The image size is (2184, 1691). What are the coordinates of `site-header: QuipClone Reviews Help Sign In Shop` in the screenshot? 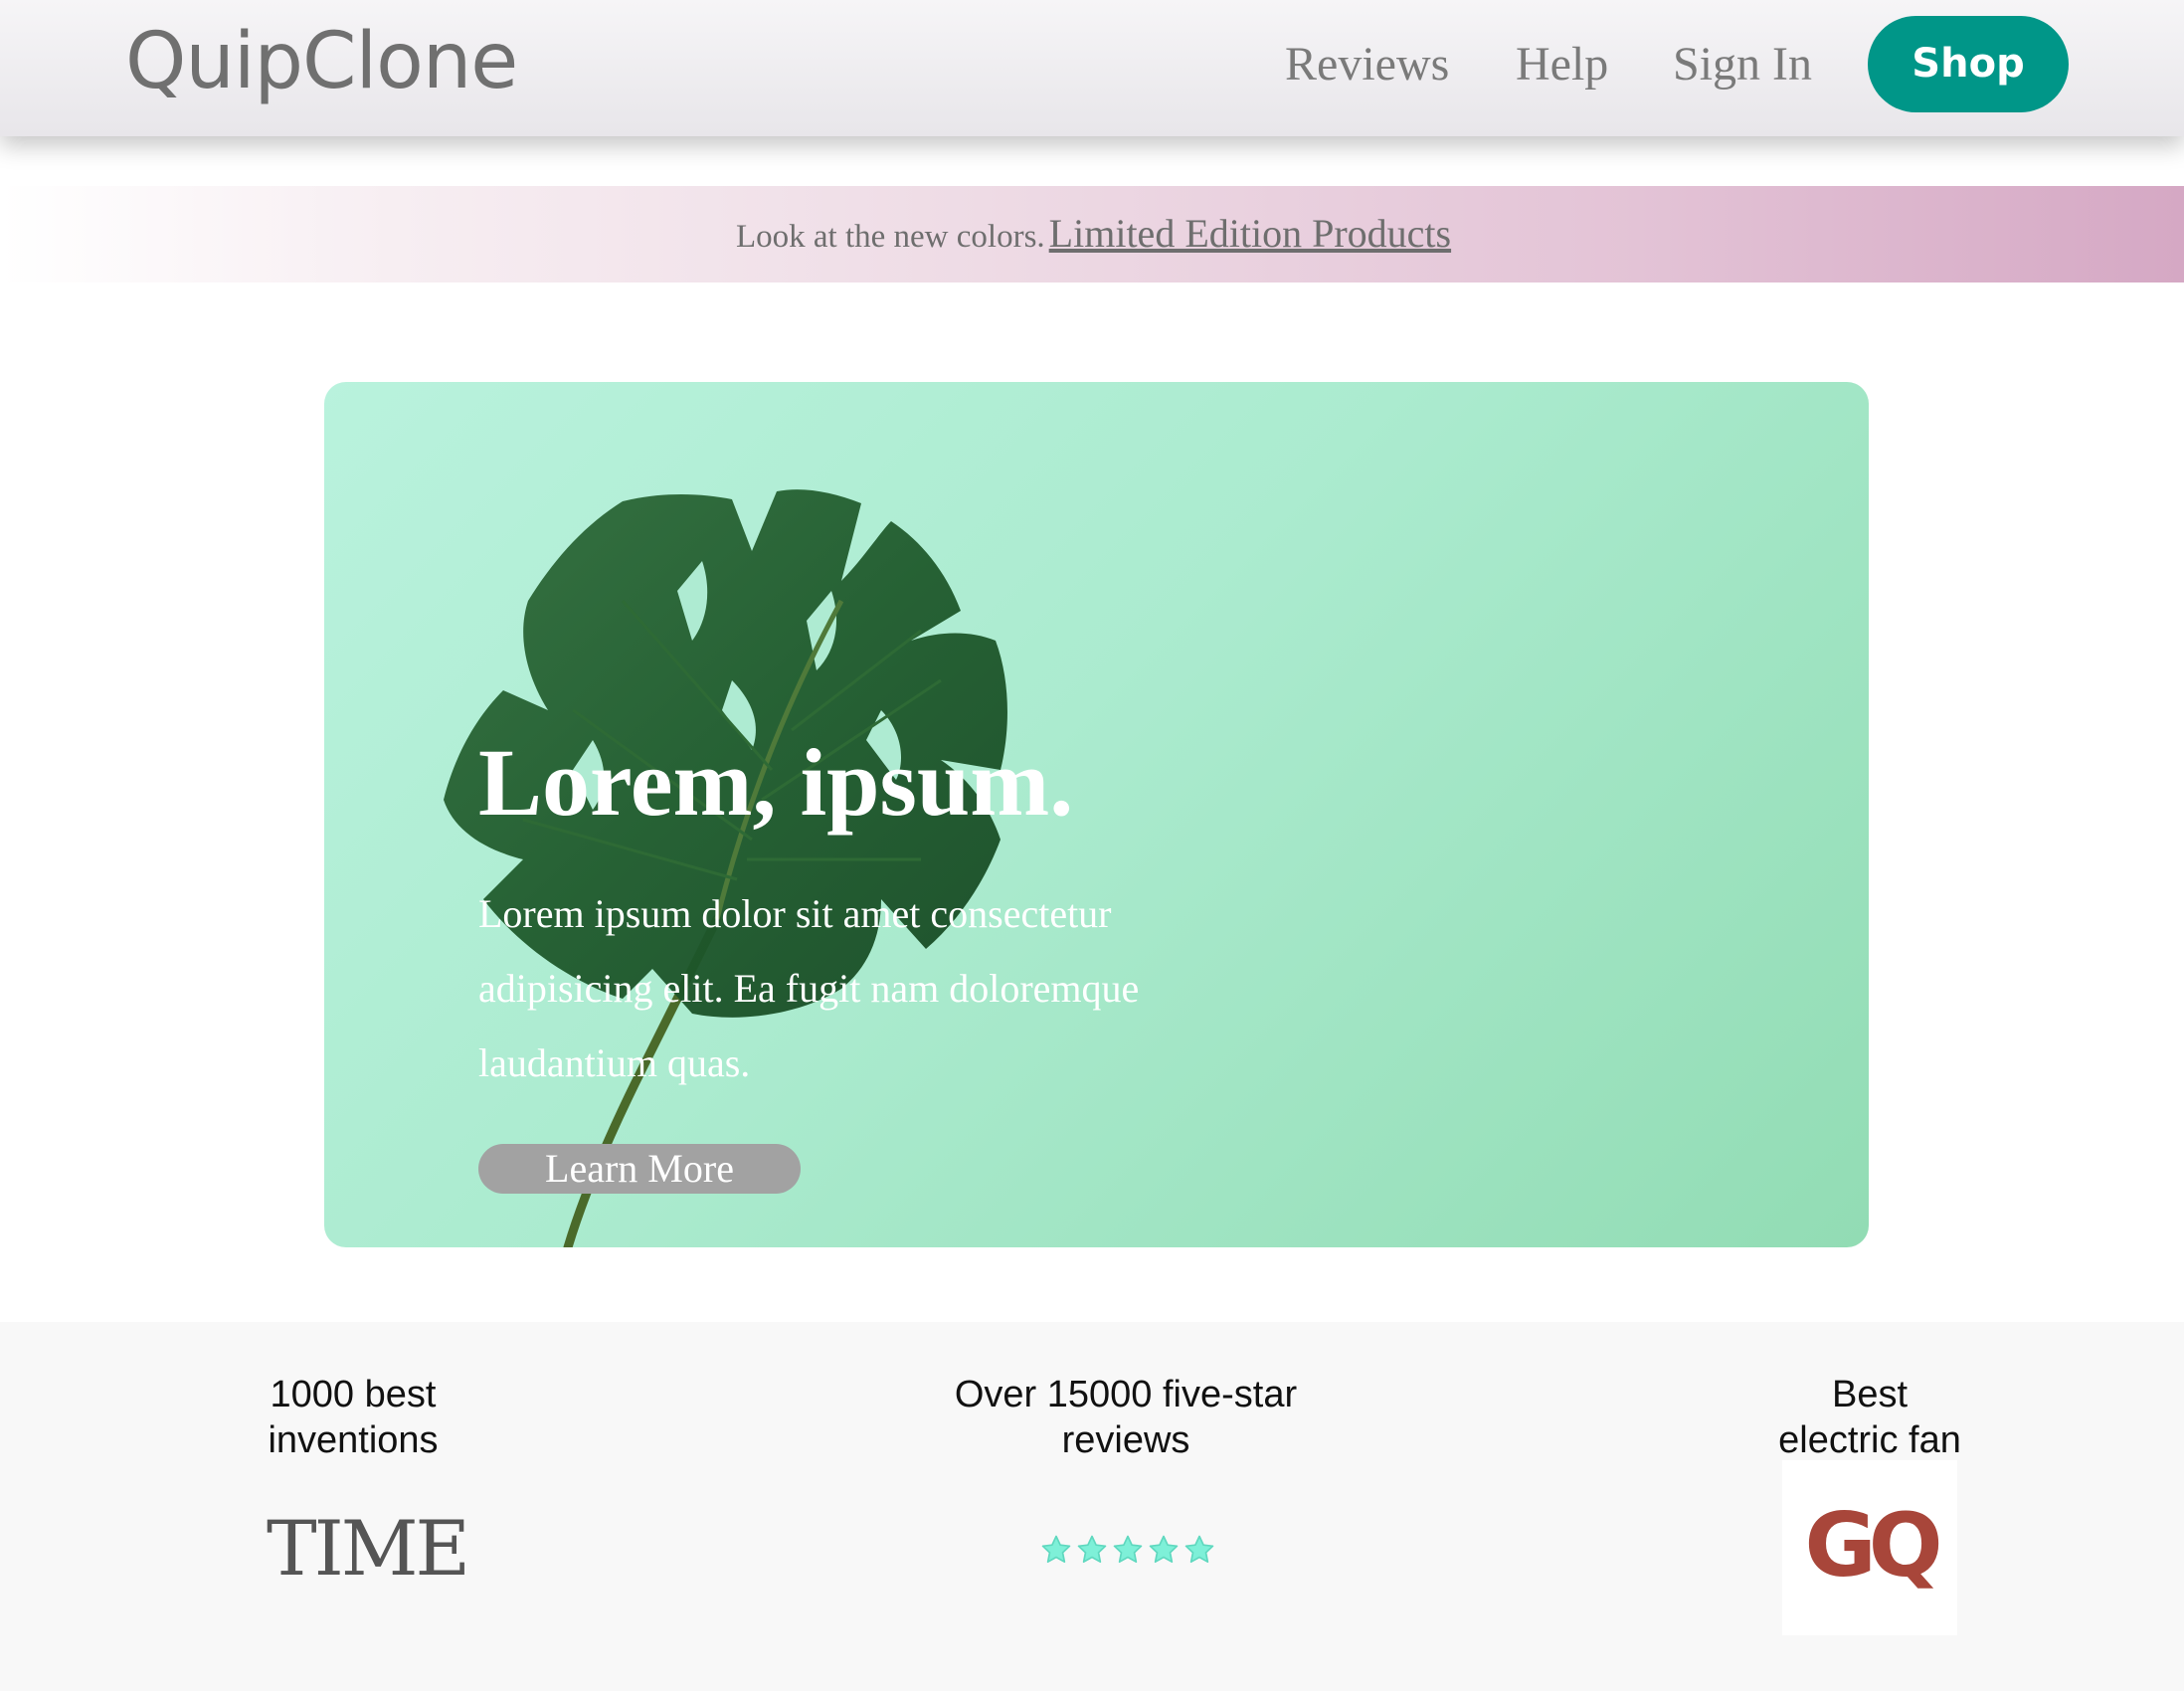 It's located at (1092, 68).